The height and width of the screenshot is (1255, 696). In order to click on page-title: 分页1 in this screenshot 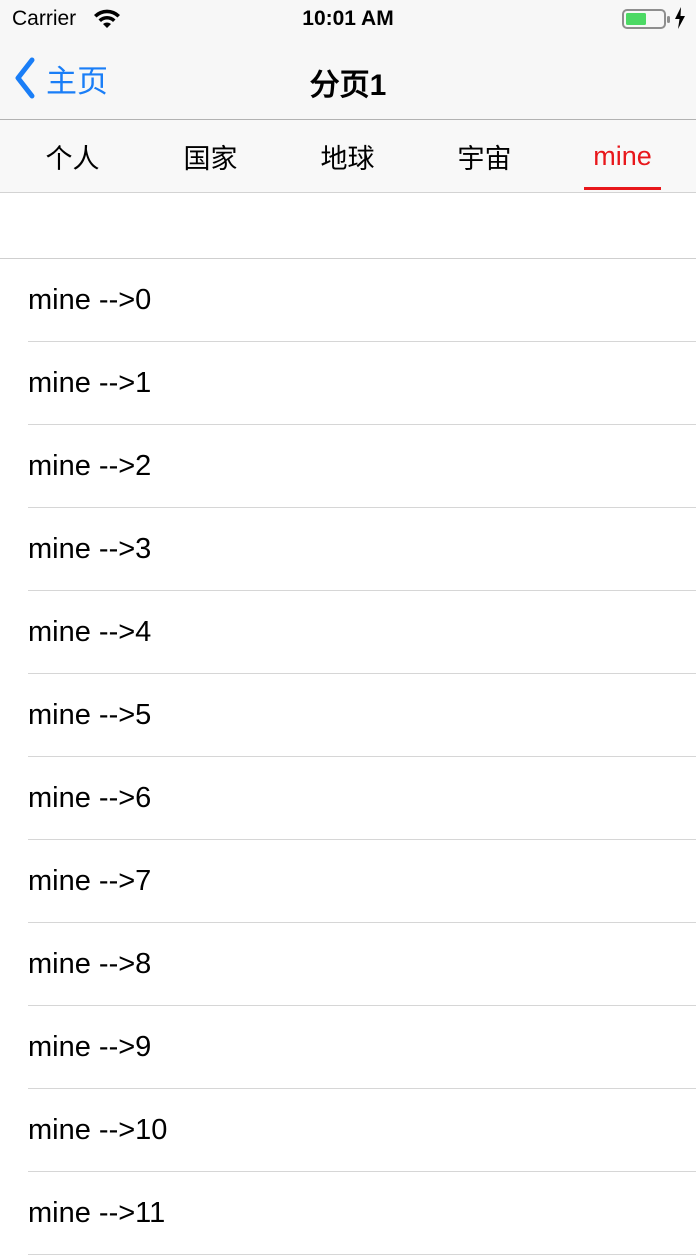, I will do `click(348, 85)`.